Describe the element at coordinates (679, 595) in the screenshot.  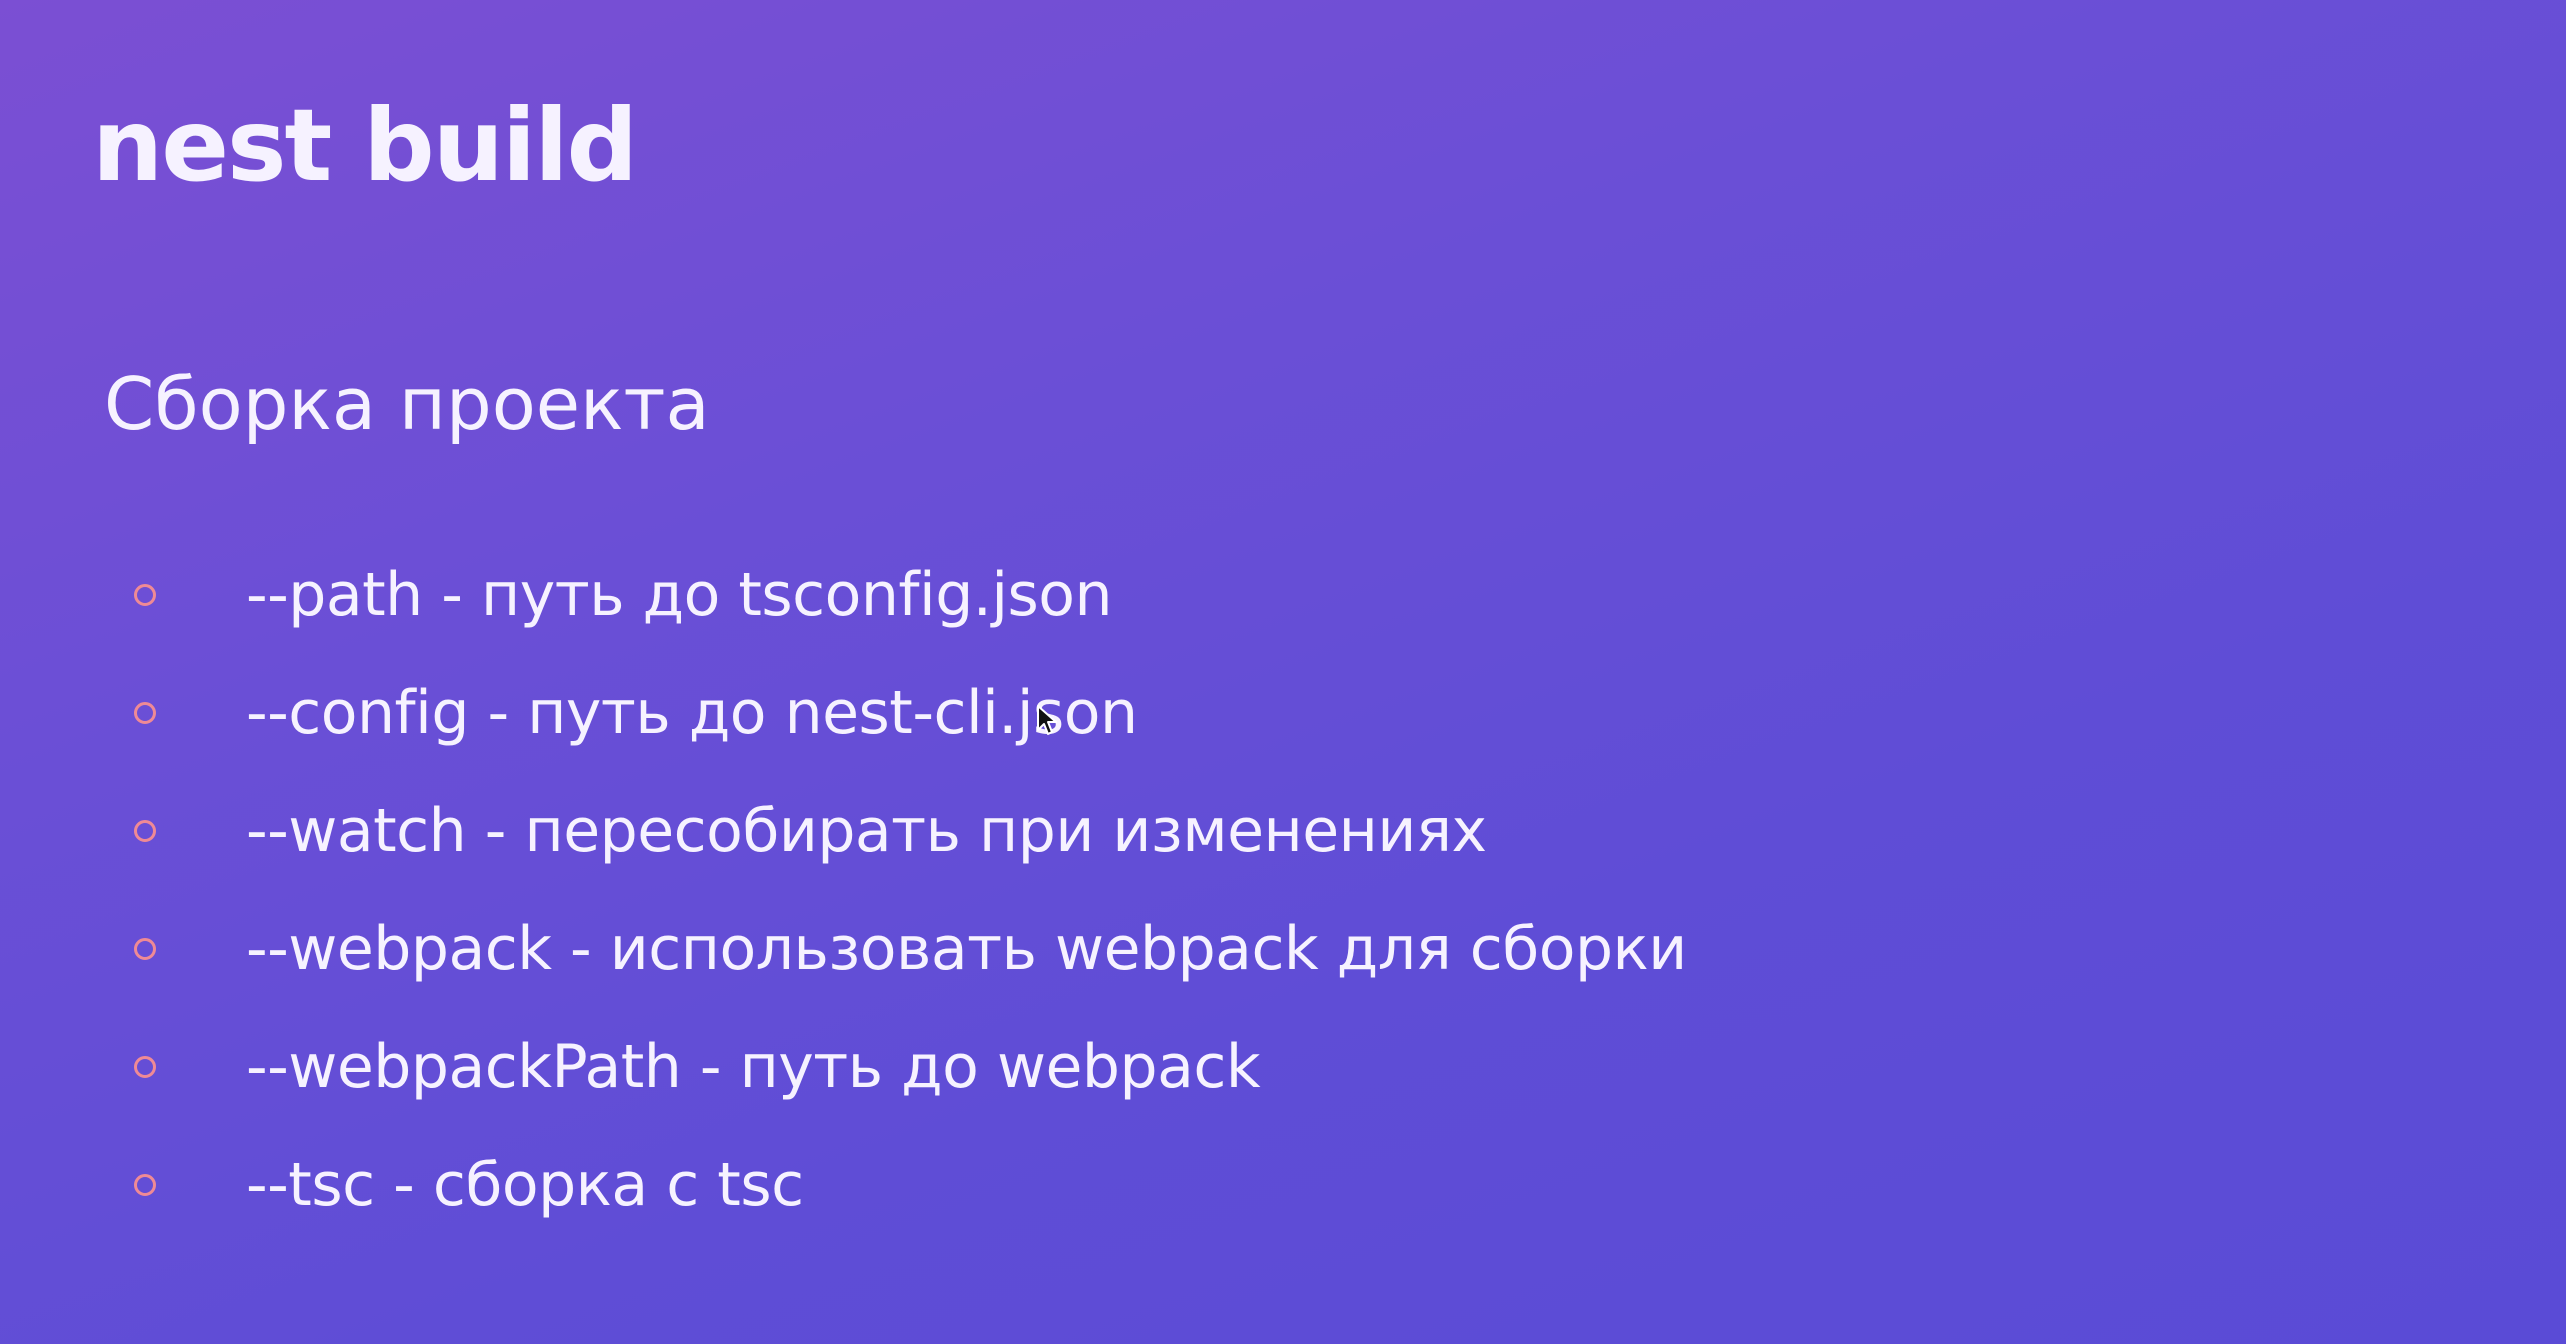
I see `list-item-text: --path - путь до tsconfig.json` at that location.